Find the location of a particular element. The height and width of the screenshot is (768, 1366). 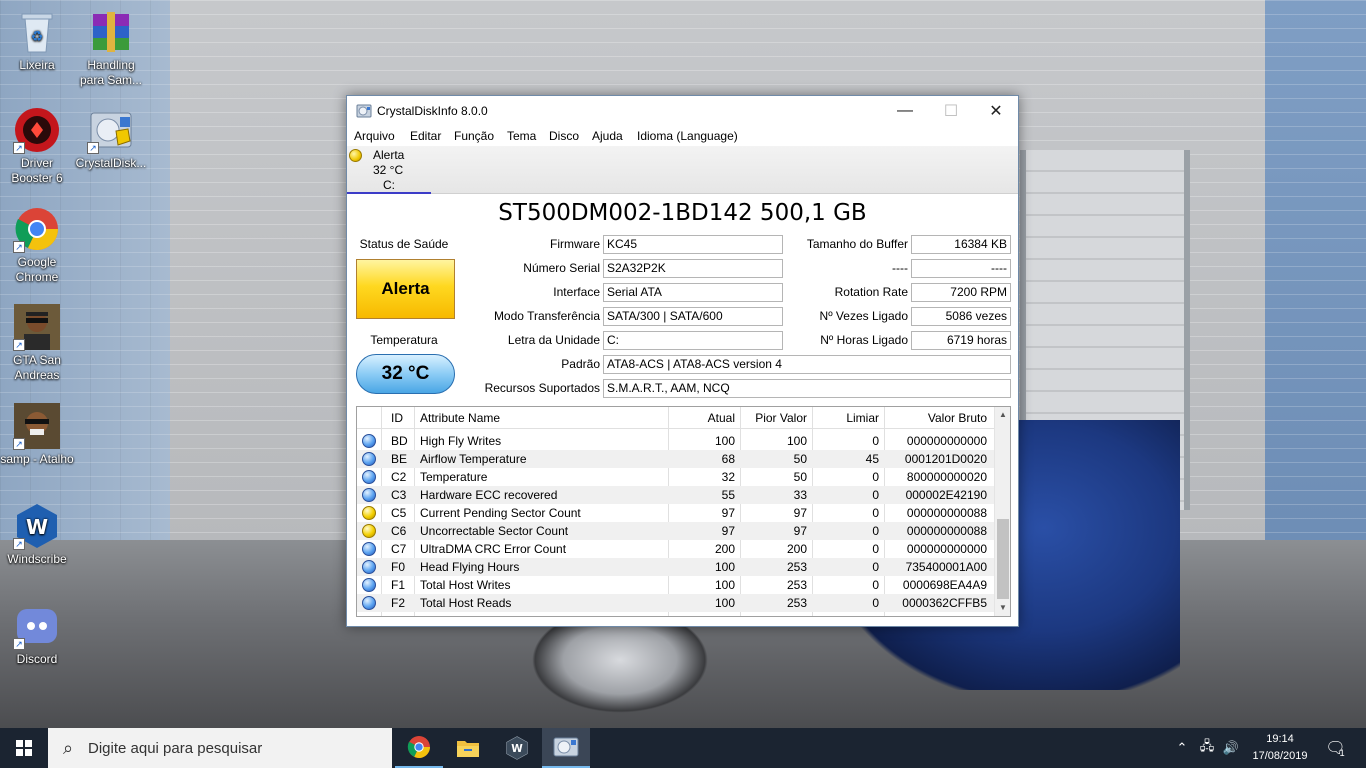

search-placeholder: Digite aqui para pesquisar is located at coordinates (175, 748).